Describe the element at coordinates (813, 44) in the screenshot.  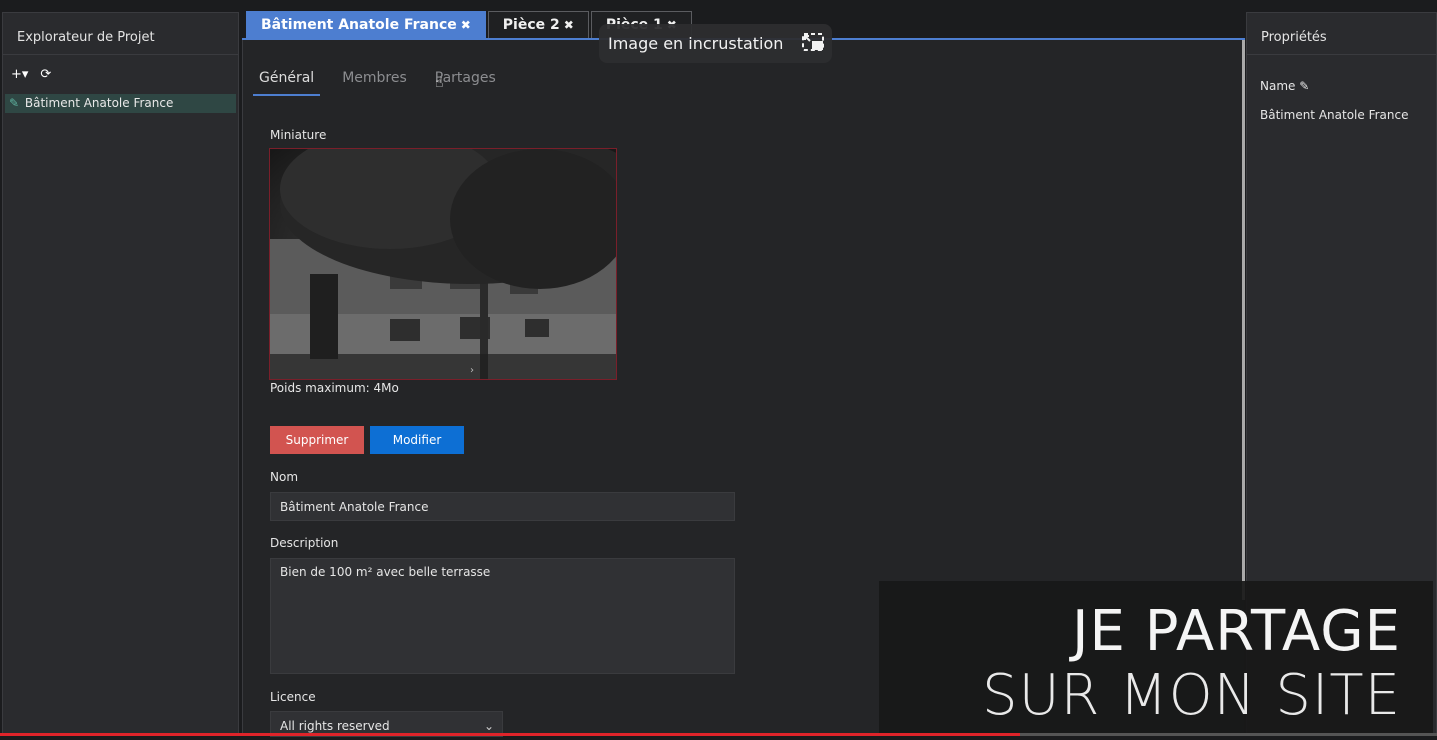
I see `picture-in-picture-exit-icon` at that location.